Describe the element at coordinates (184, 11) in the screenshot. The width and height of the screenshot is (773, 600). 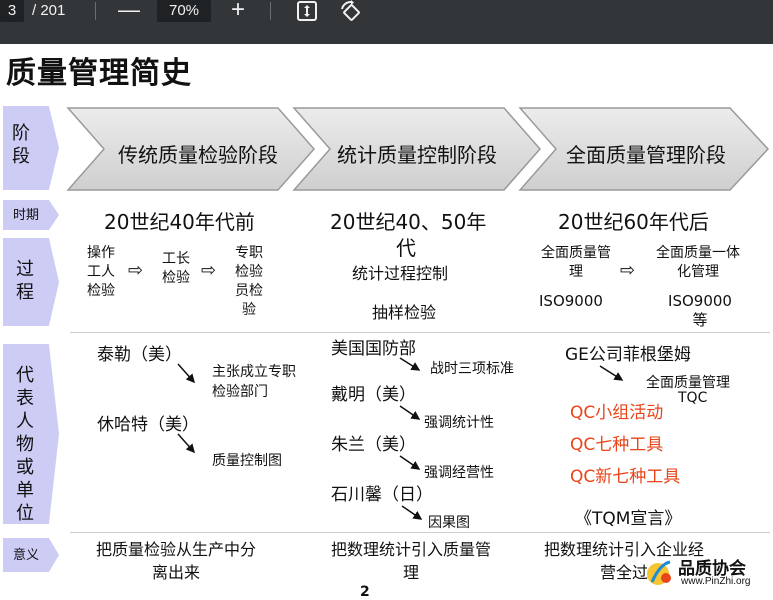
I see `zoom-input: 70%` at that location.